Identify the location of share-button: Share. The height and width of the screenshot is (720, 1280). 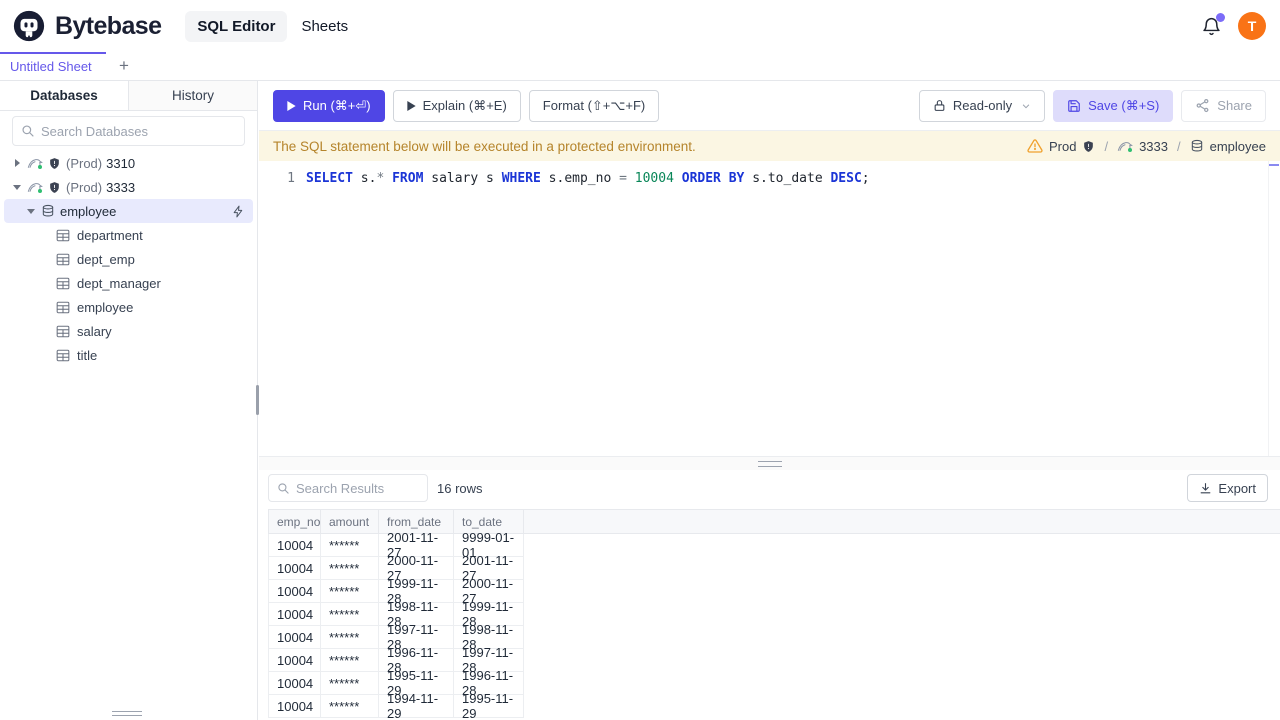
(1223, 105).